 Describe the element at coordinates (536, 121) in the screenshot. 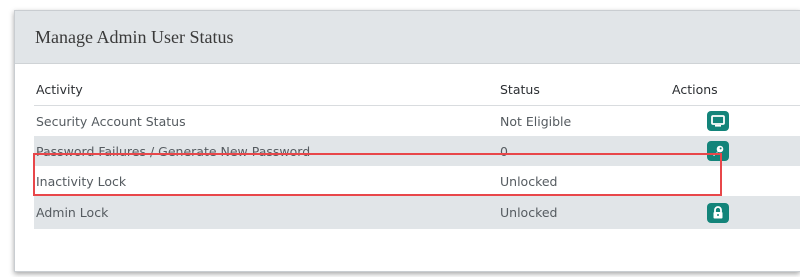

I see `status-cell: Not Eligible` at that location.